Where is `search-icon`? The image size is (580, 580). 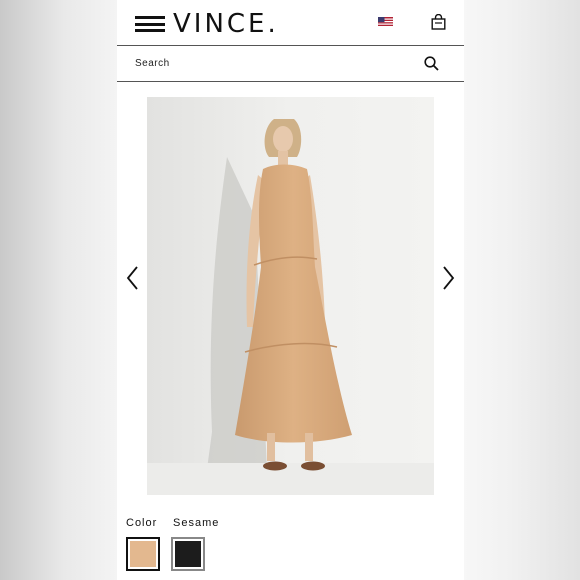 search-icon is located at coordinates (431, 63).